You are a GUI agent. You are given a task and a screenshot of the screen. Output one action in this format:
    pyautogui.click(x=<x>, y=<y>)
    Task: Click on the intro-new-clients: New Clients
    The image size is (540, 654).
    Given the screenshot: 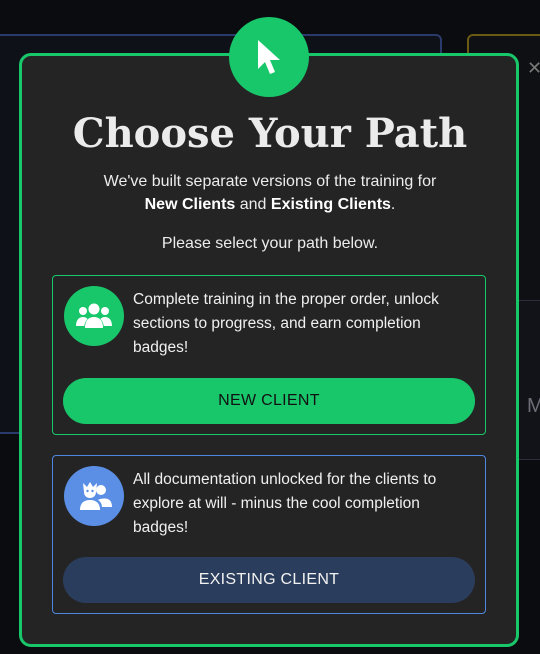 What is the action you would take?
    pyautogui.click(x=190, y=204)
    